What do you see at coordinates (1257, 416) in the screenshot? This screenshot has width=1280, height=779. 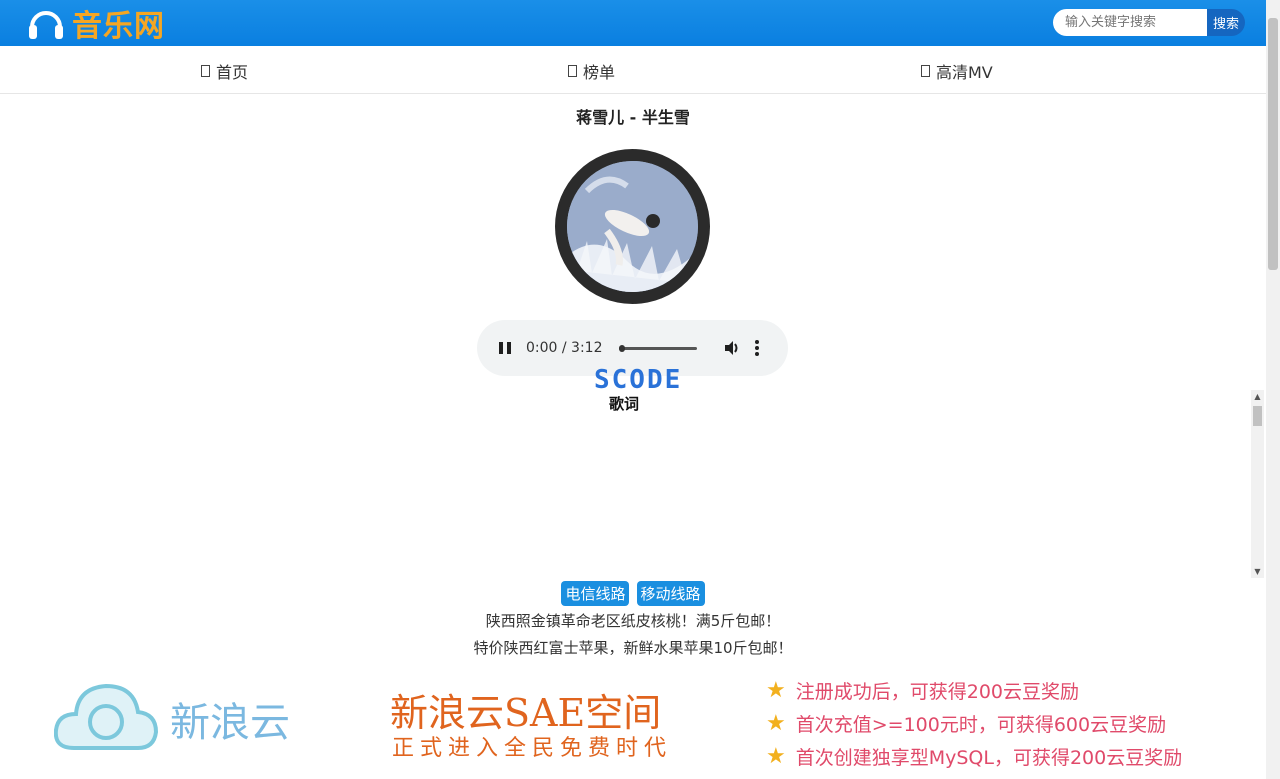 I see `scroll-thumb` at bounding box center [1257, 416].